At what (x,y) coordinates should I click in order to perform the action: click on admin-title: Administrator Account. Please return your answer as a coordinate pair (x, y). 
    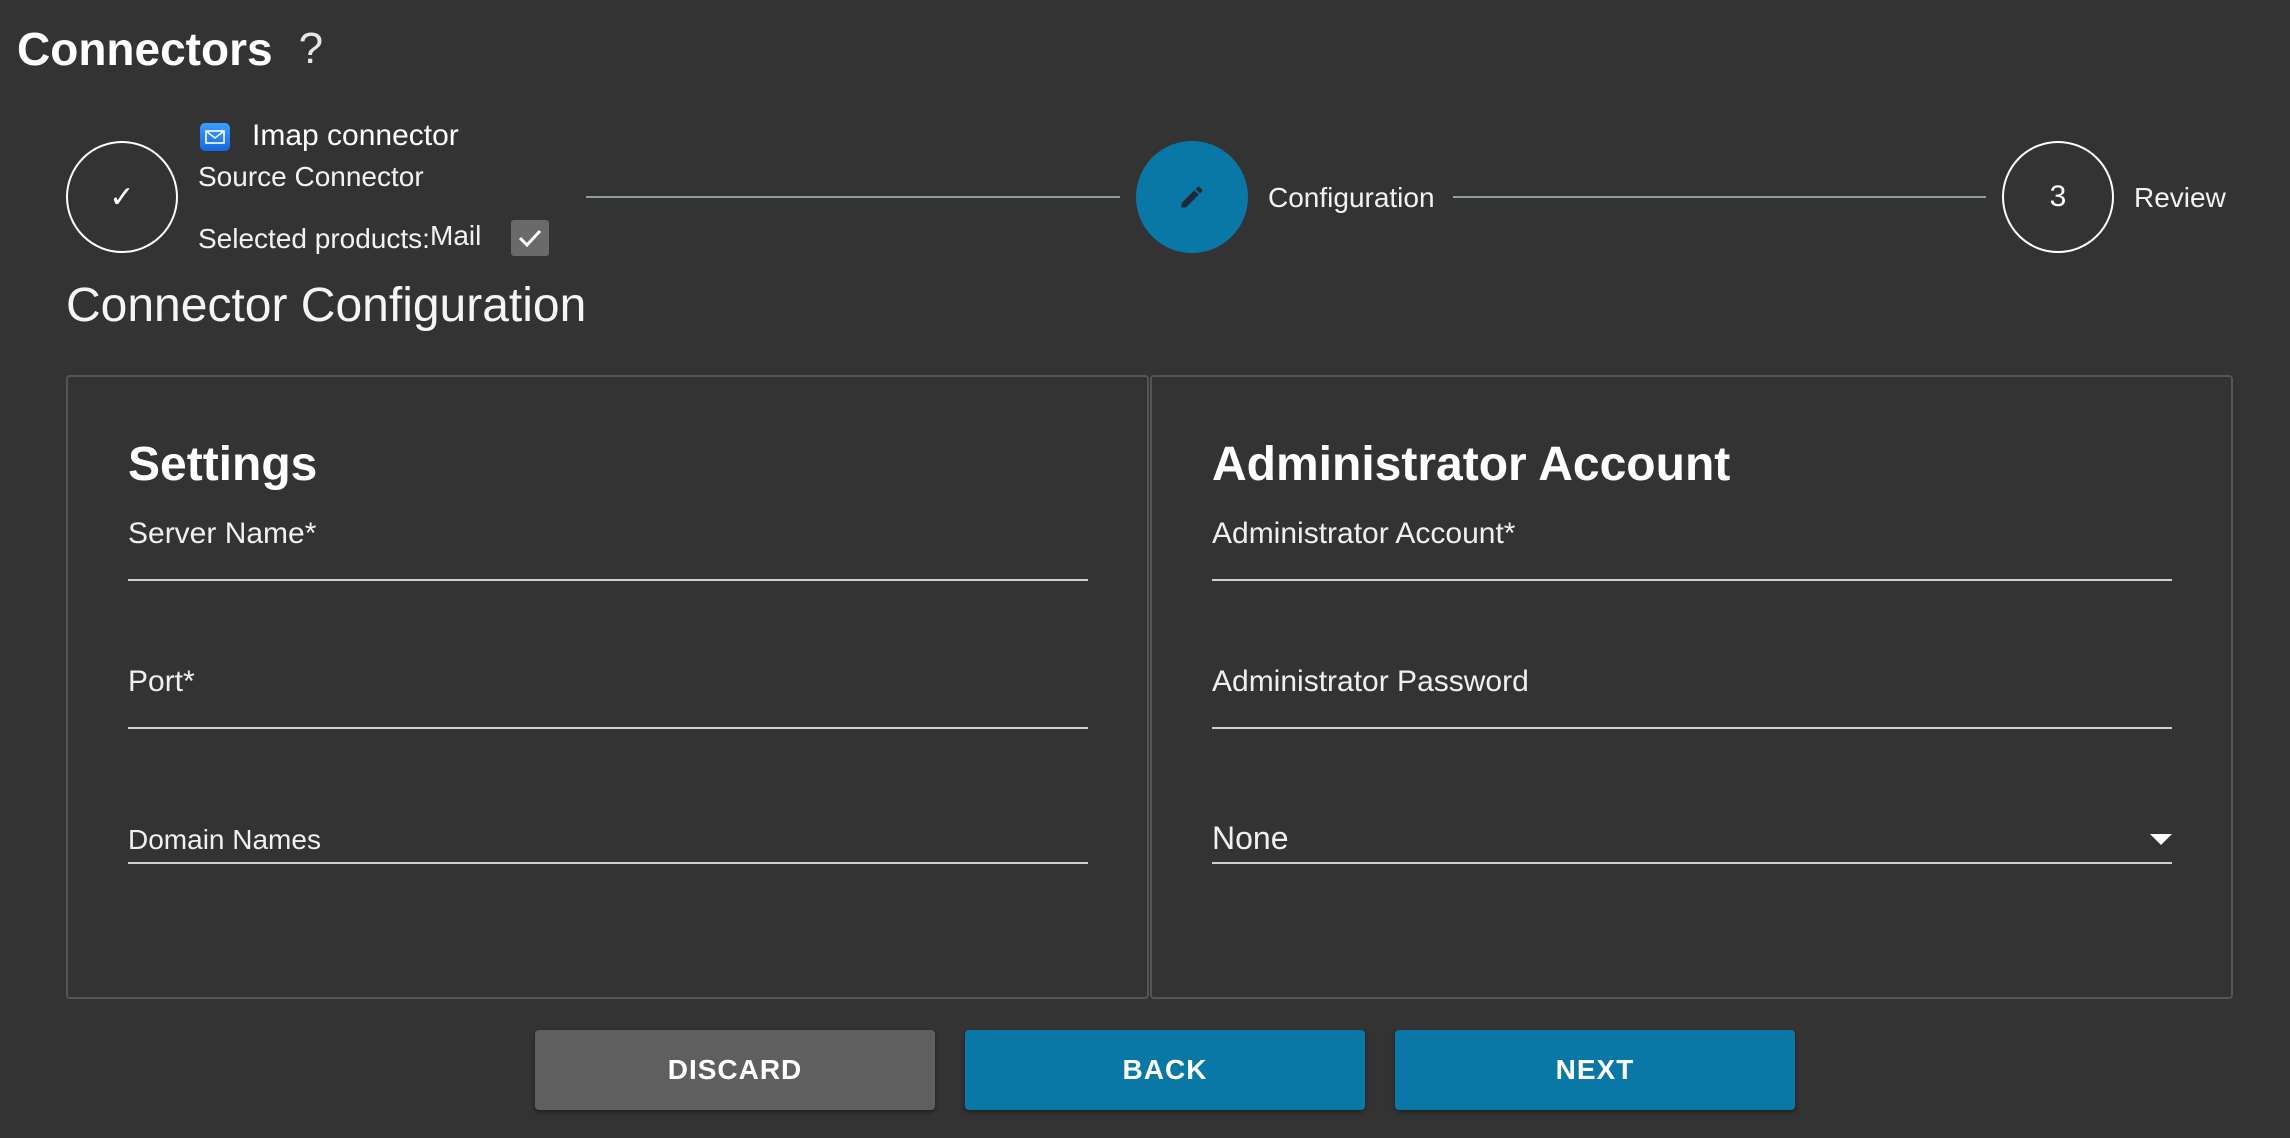
    Looking at the image, I should click on (1471, 464).